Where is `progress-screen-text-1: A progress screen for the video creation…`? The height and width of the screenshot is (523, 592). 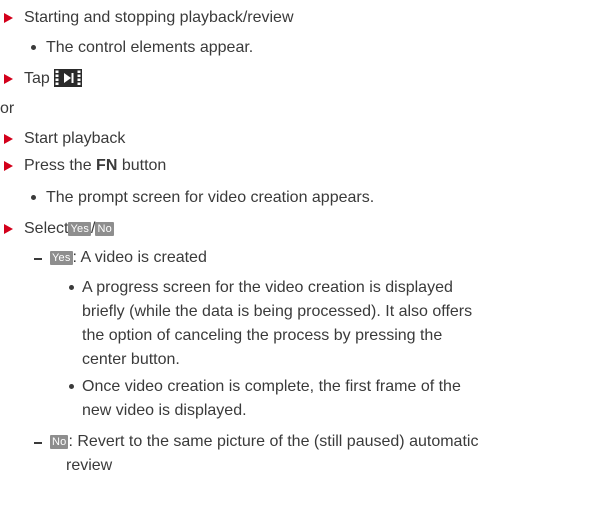 progress-screen-text-1: A progress screen for the video creation… is located at coordinates (267, 287).